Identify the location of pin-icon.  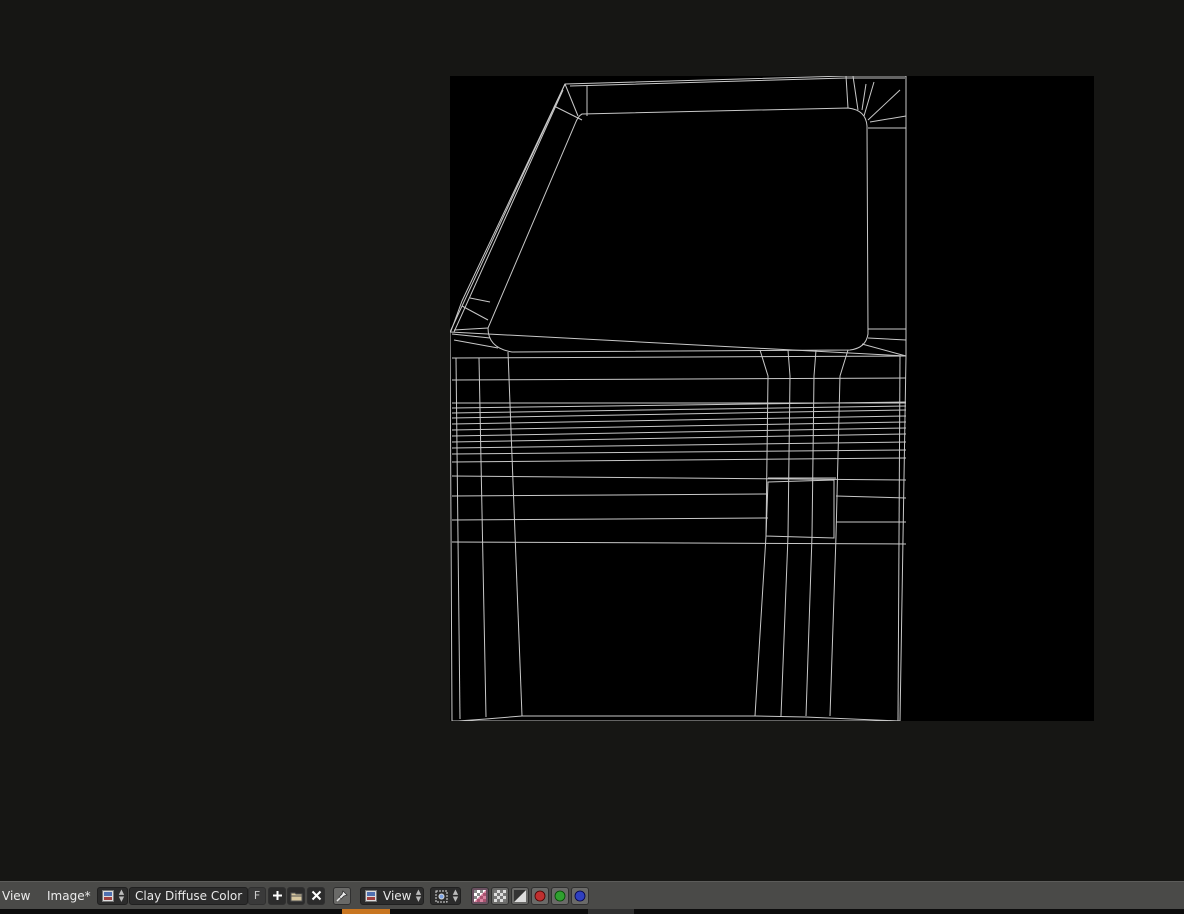
(342, 896).